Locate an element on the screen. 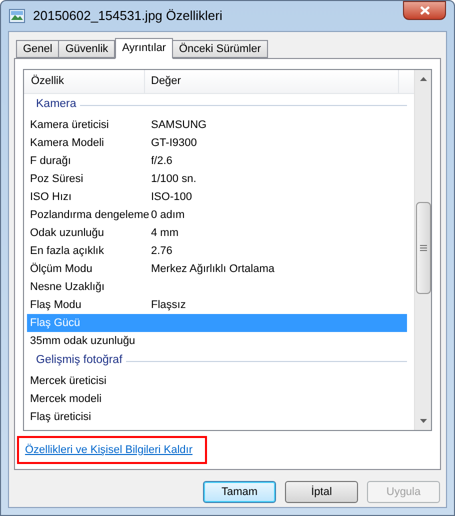  tab: Güvenlik is located at coordinates (87, 49).